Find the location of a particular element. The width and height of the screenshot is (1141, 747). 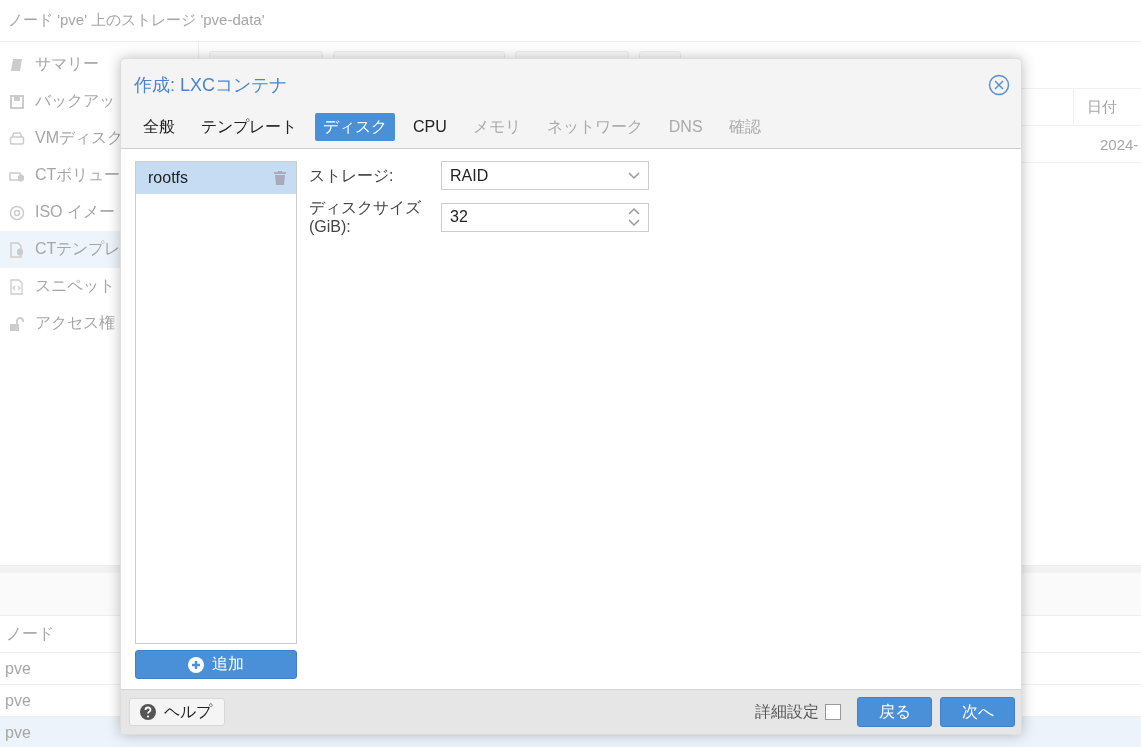

field-label: ディスクサイズ (GiB): is located at coordinates (365, 217).